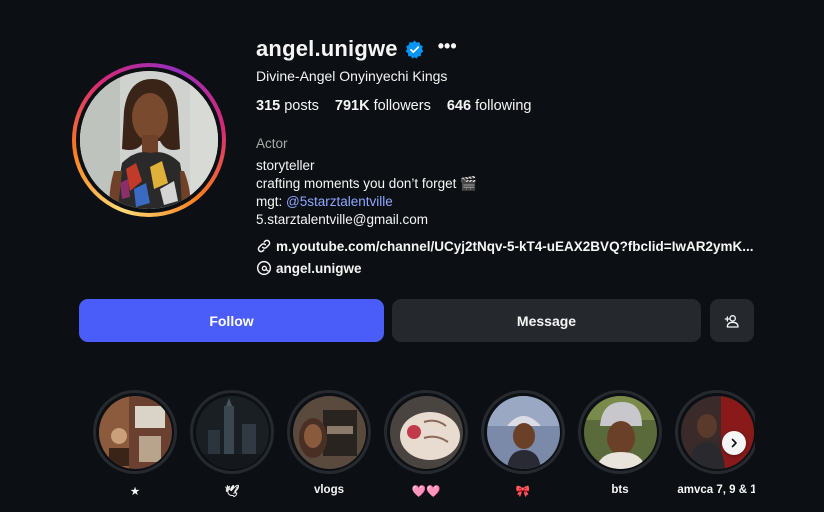 The width and height of the screenshot is (824, 512). I want to click on suggested-accounts-button, so click(732, 320).